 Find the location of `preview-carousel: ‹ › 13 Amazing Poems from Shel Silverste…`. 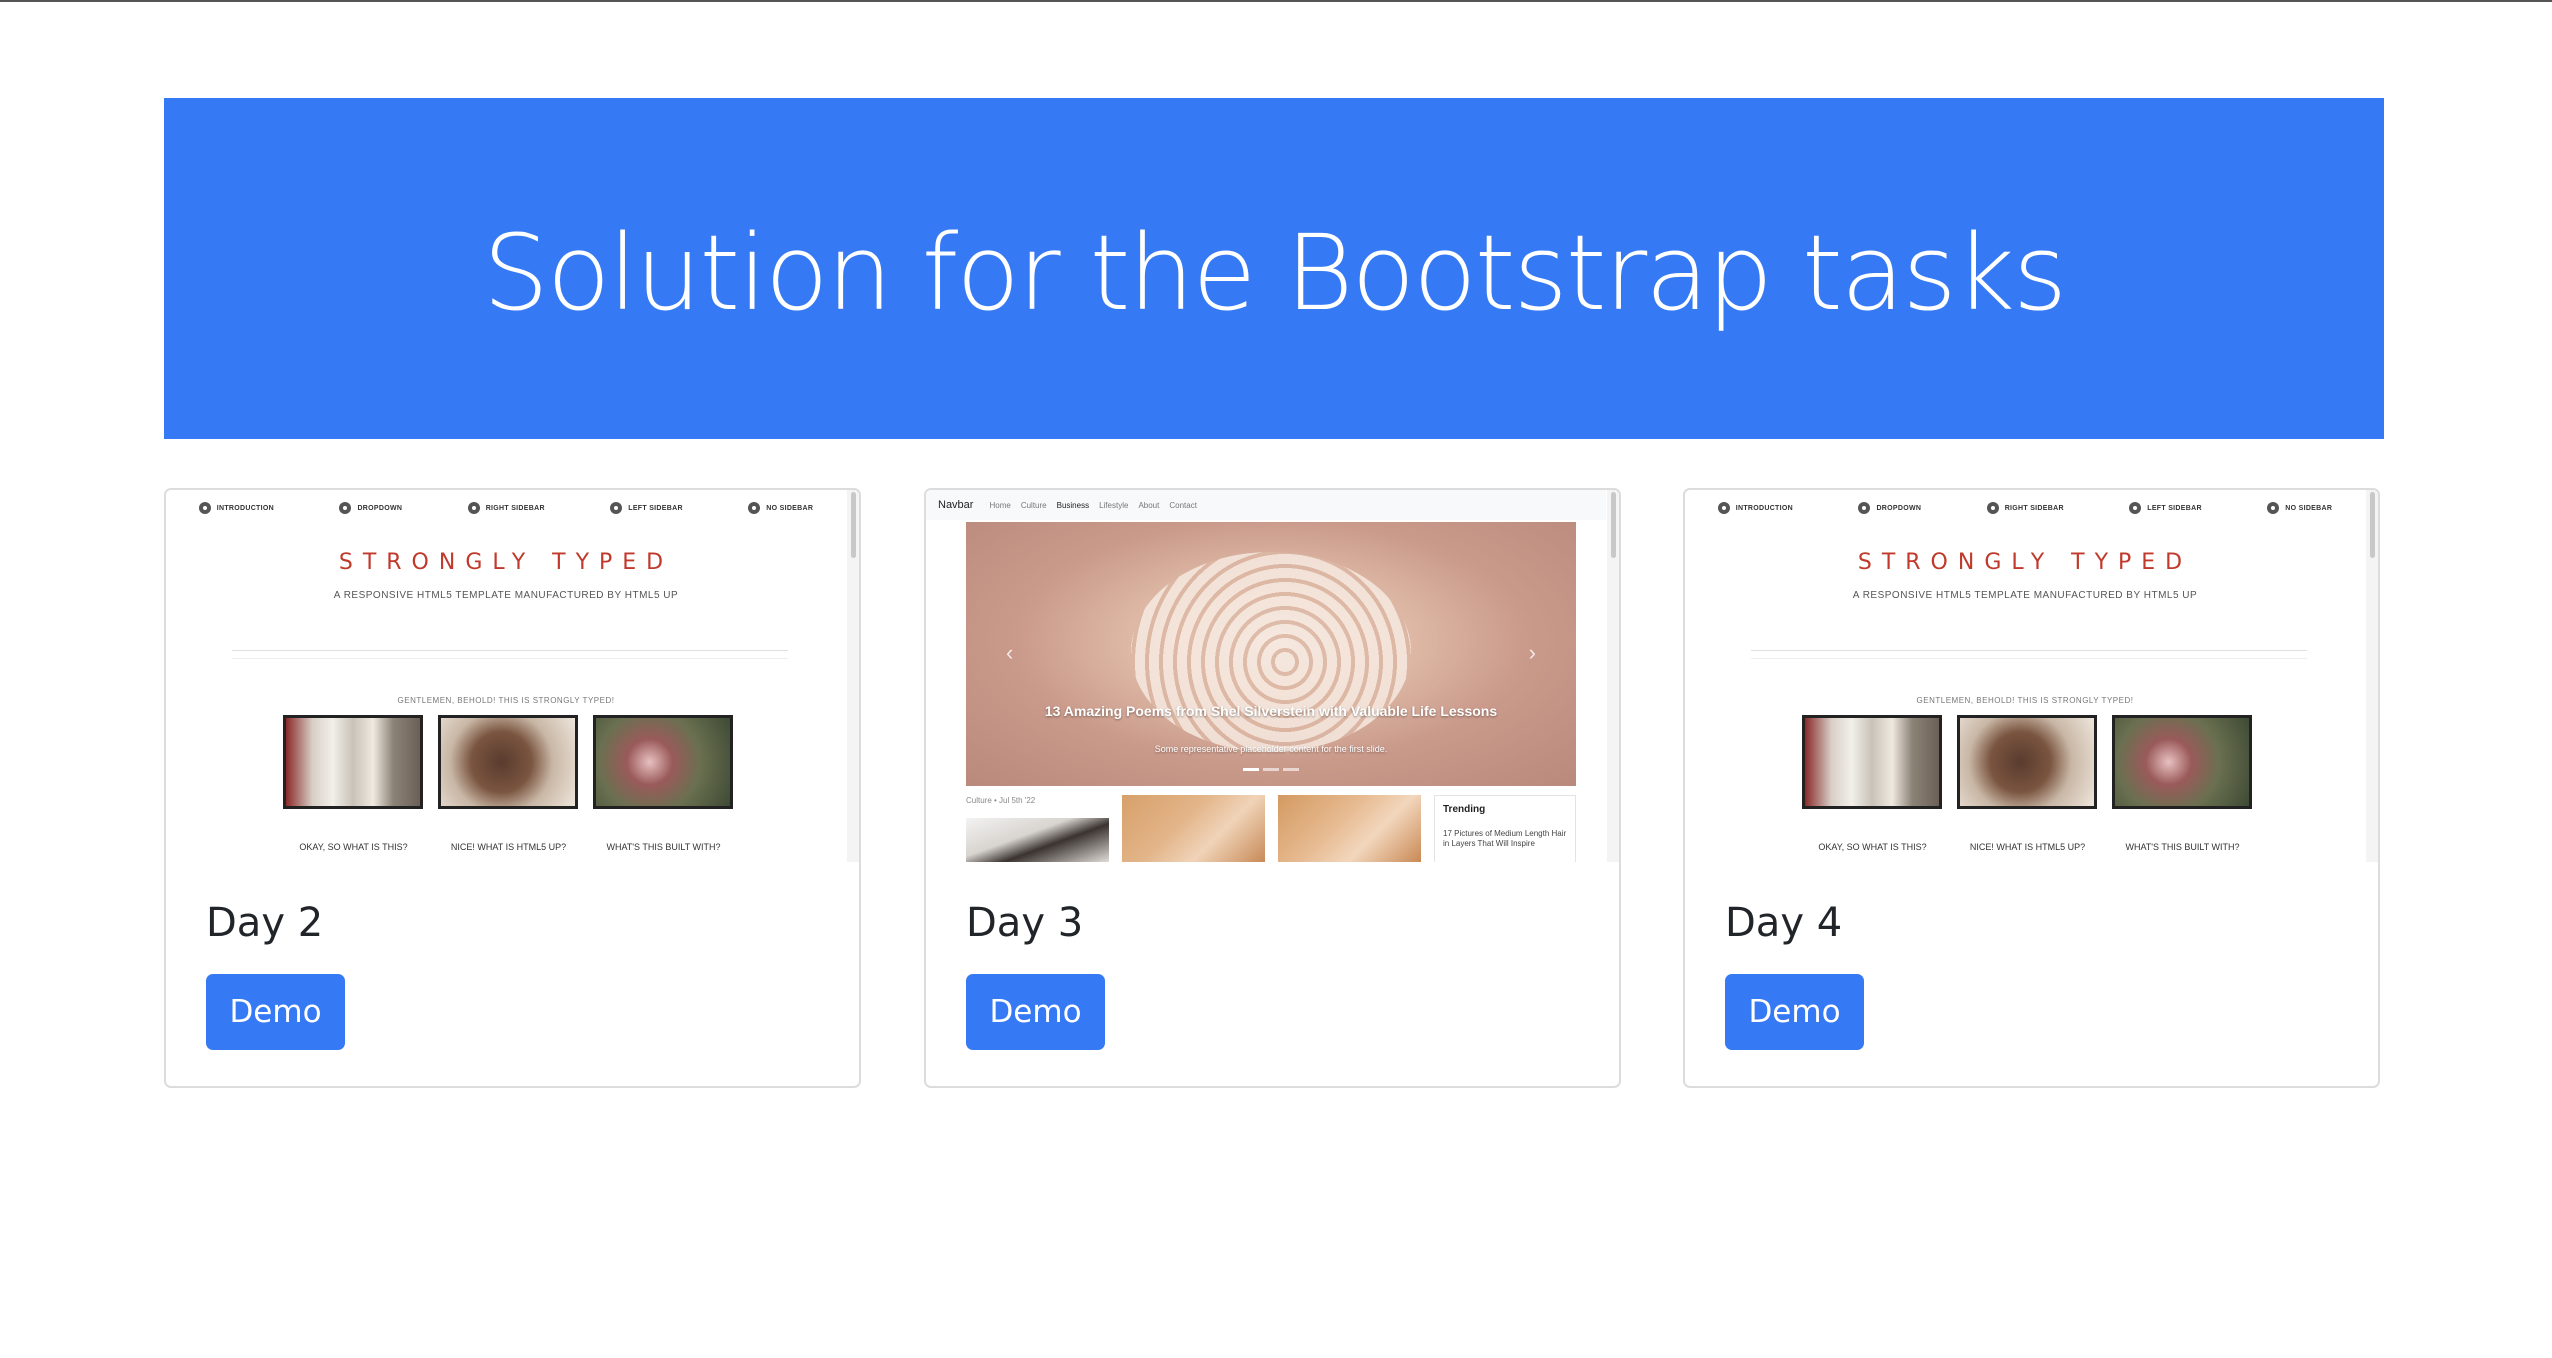

preview-carousel: ‹ › 13 Amazing Poems from Shel Silverste… is located at coordinates (1271, 654).